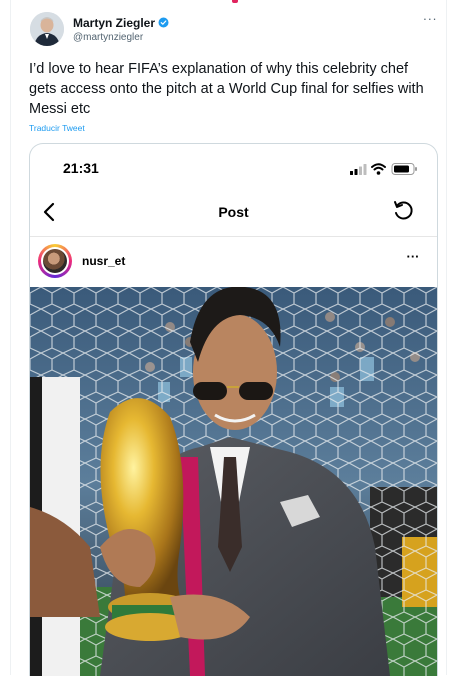  Describe the element at coordinates (378, 169) in the screenshot. I see `wifi-icon` at that location.